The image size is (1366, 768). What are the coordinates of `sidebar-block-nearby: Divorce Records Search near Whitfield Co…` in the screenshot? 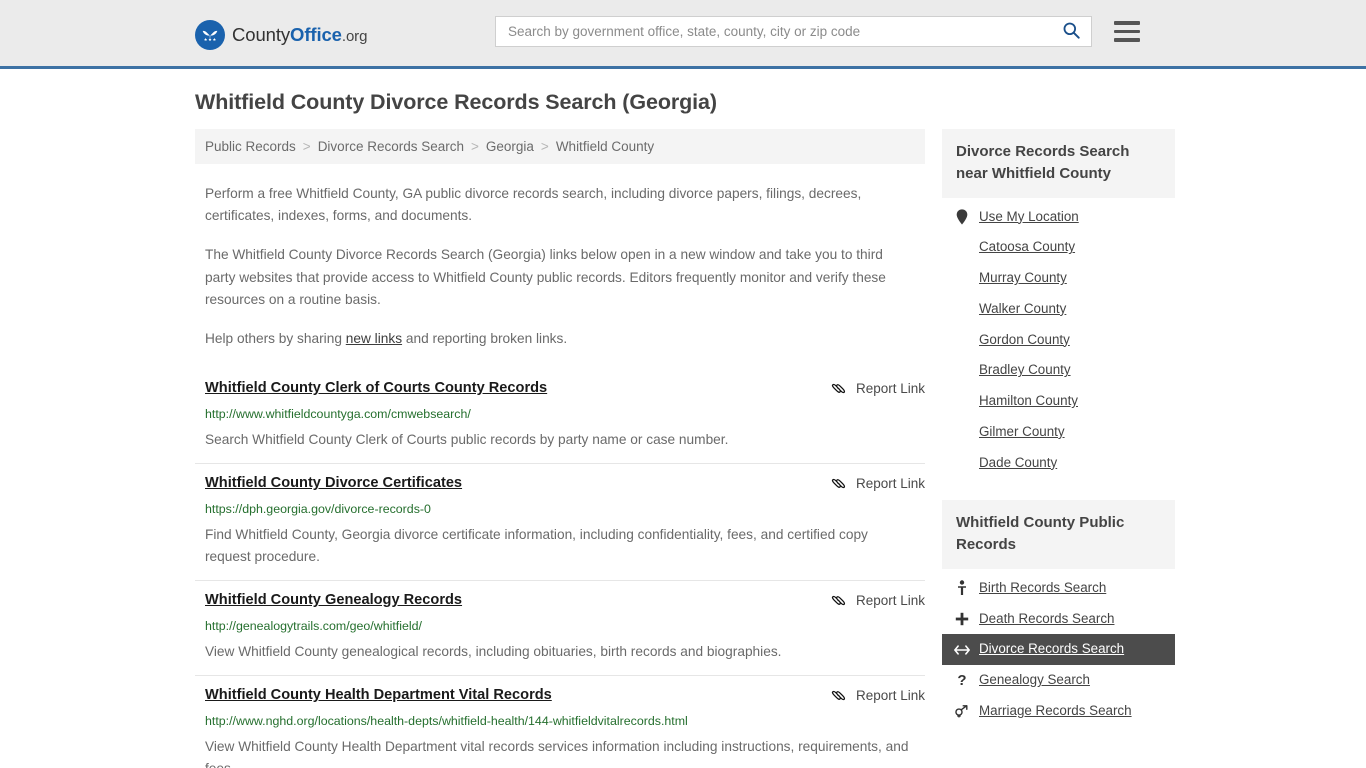 It's located at (1058, 303).